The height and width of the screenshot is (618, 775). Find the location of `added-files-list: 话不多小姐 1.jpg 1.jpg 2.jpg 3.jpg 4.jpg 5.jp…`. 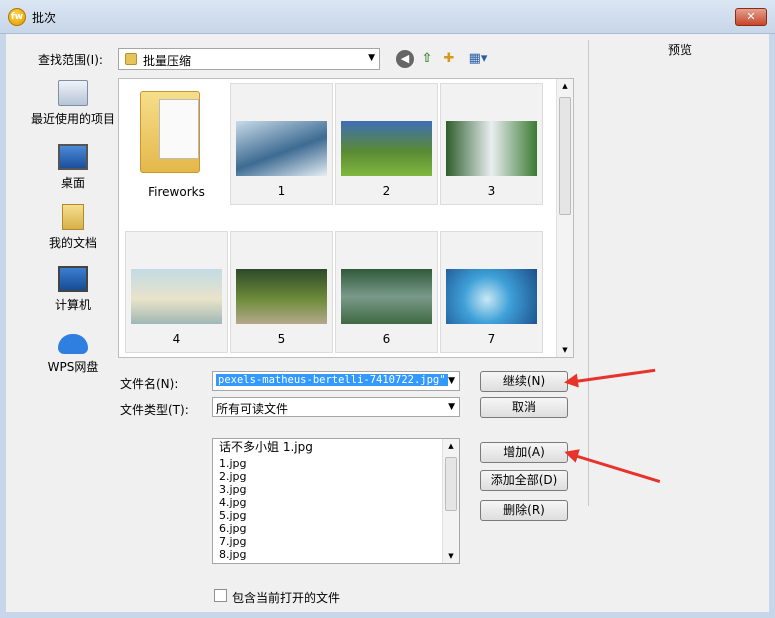

added-files-list: 话不多小姐 1.jpg 1.jpg 2.jpg 3.jpg 4.jpg 5.jp… is located at coordinates (336, 501).